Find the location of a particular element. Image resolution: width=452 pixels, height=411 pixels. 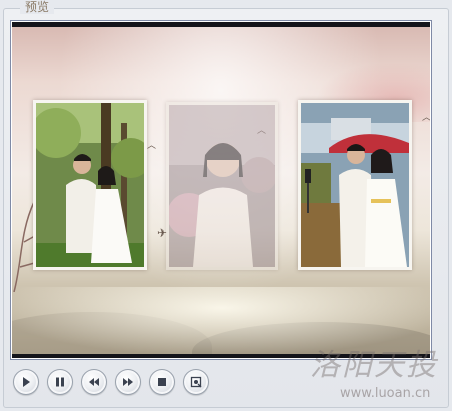

pause-icon is located at coordinates (60, 382).